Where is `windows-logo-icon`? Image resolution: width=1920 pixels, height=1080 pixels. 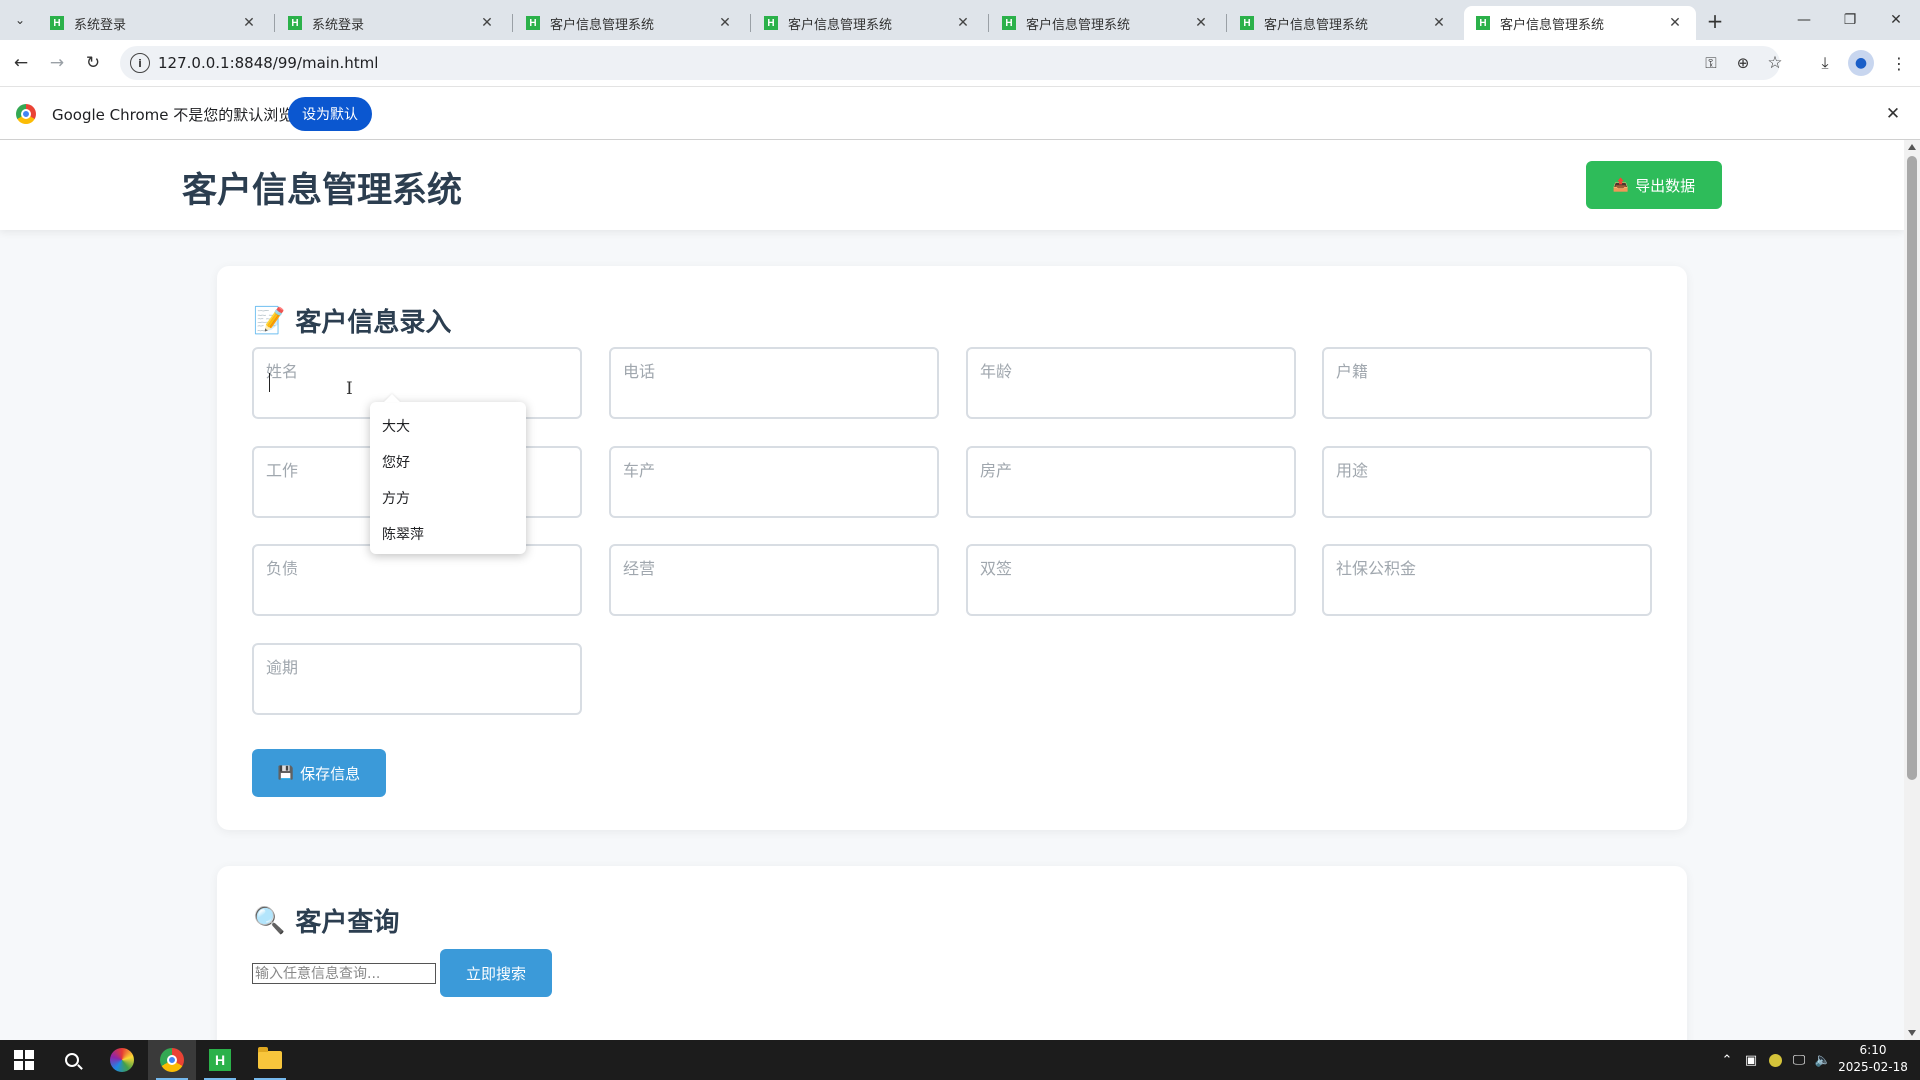 windows-logo-icon is located at coordinates (24, 1060).